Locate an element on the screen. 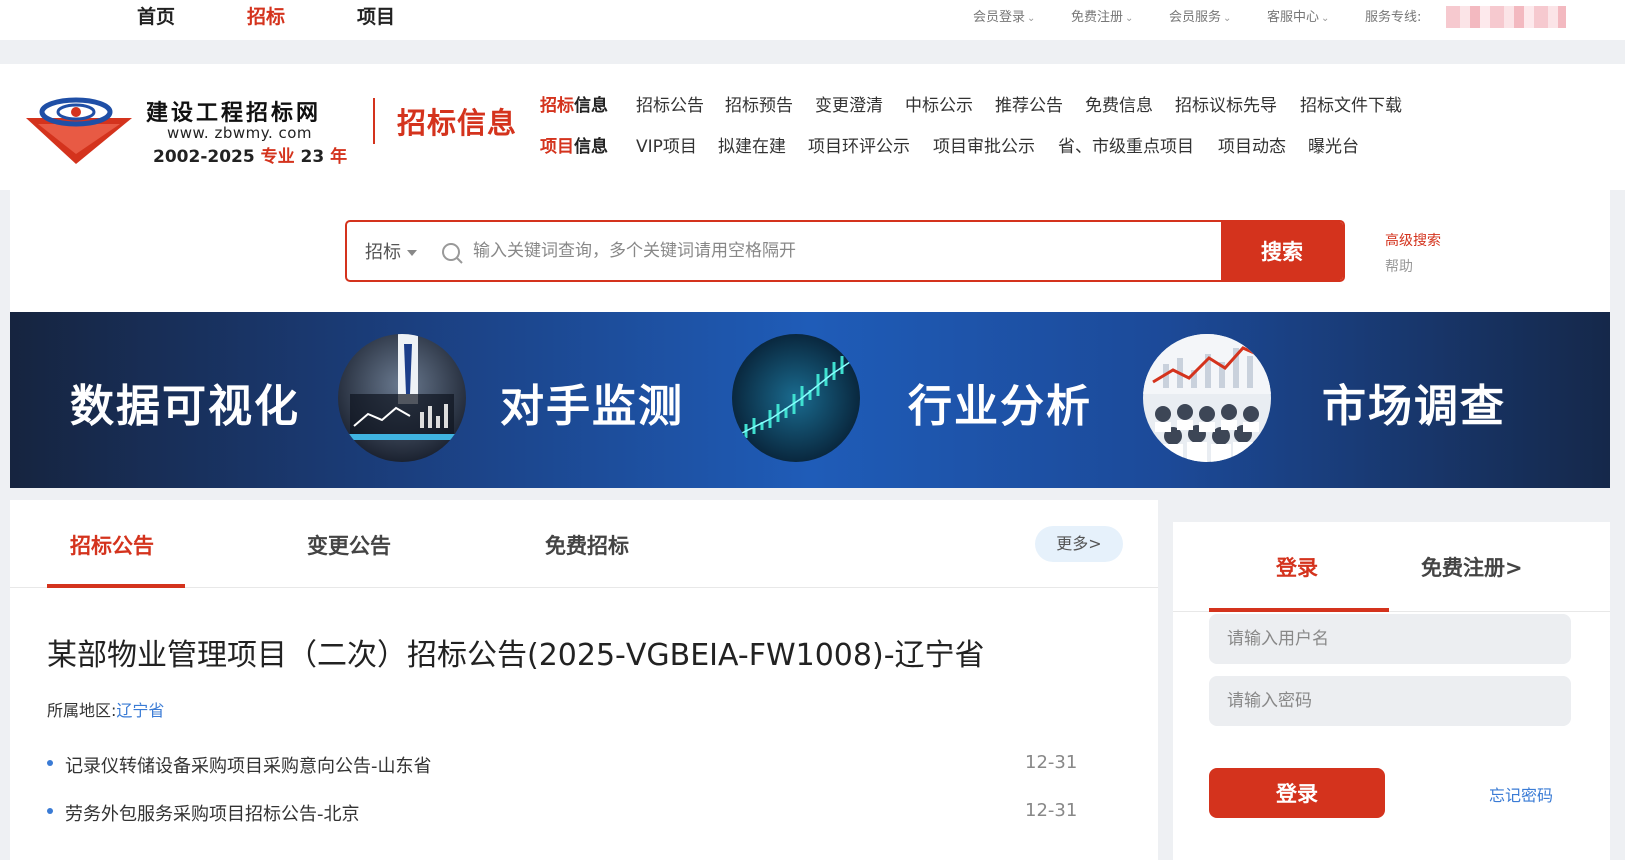 This screenshot has height=860, width=1625. free-register-label: 免费注册 is located at coordinates (1097, 17).